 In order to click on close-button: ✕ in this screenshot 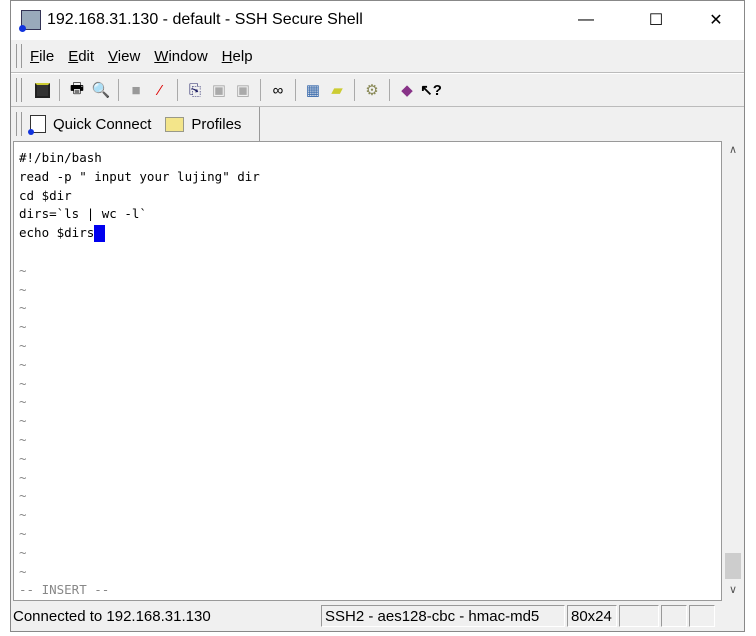, I will do `click(716, 20)`.